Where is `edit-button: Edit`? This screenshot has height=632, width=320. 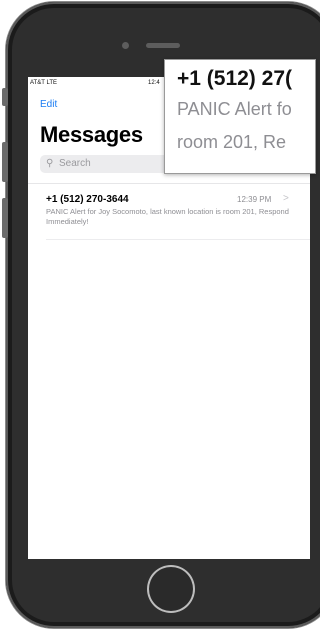
edit-button: Edit is located at coordinates (48, 104).